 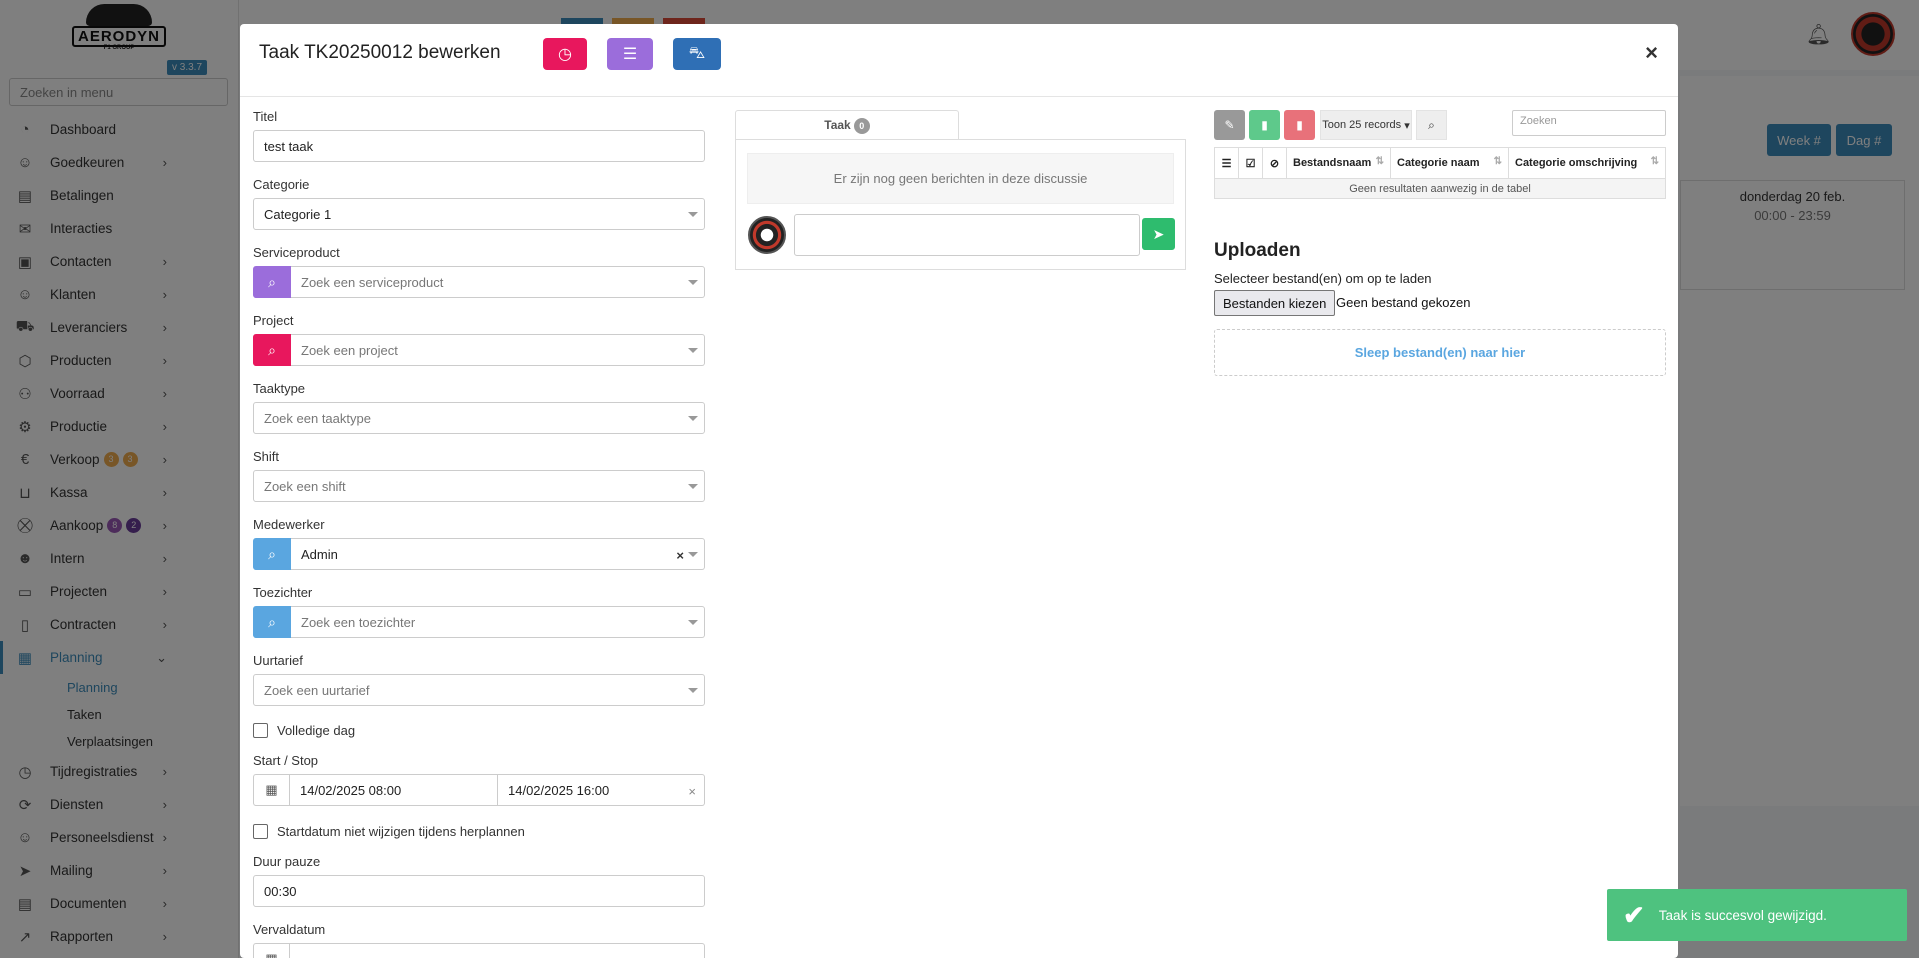 I want to click on modal-title: Taak TK20250012 bewerken, so click(x=380, y=52).